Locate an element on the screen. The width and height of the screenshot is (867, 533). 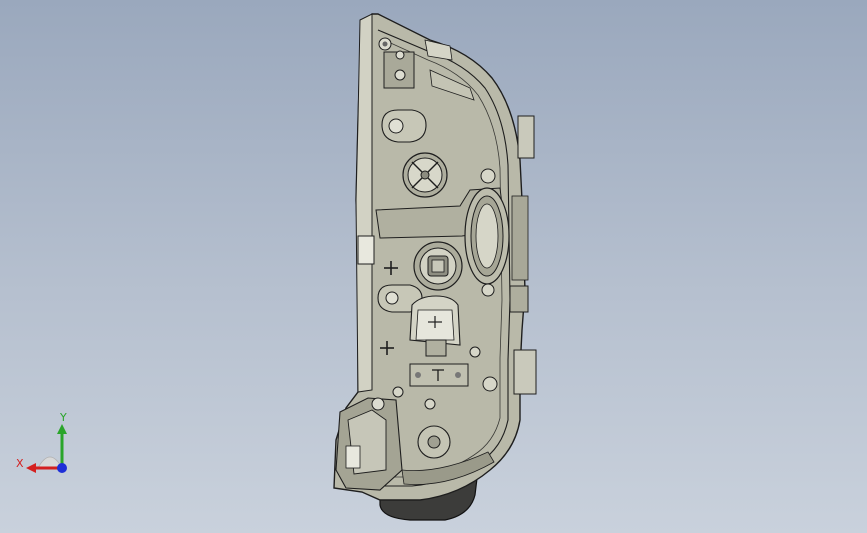
axis-triad: Y X is located at coordinates (45, 445).